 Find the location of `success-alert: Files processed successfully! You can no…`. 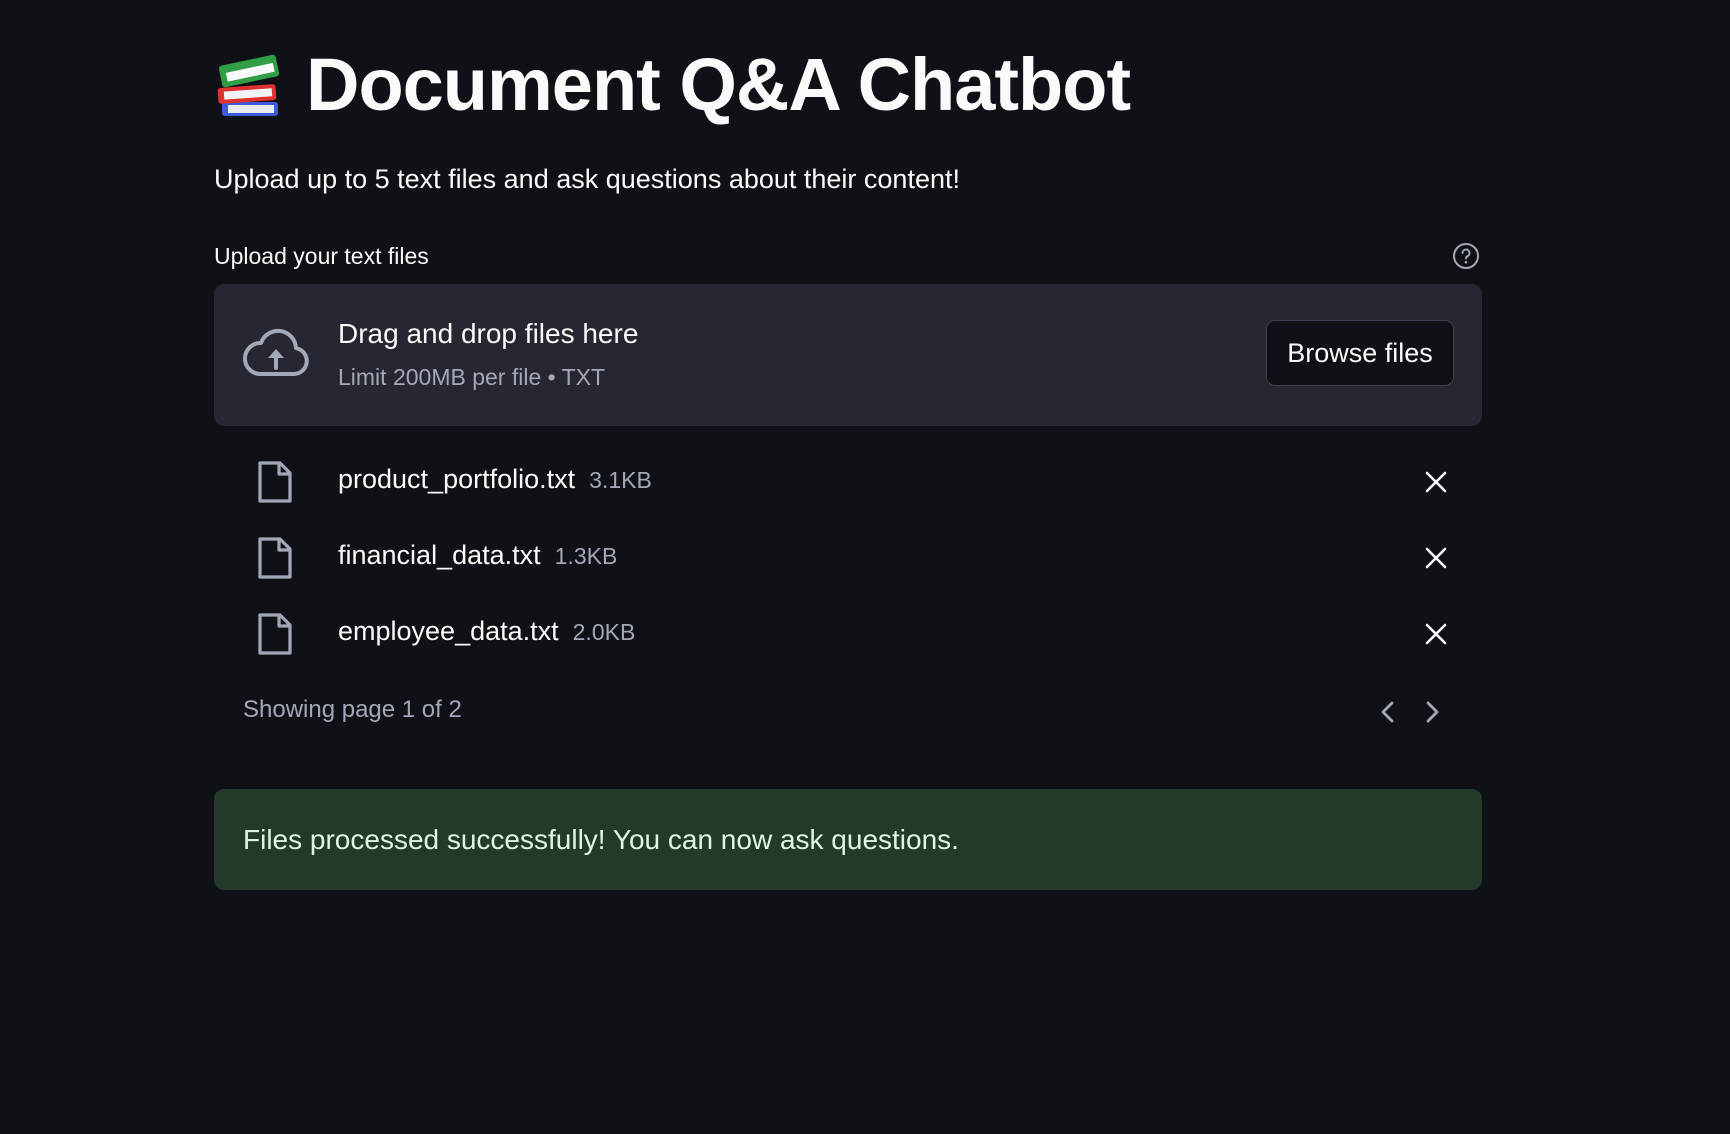

success-alert: Files processed successfully! You can no… is located at coordinates (848, 839).